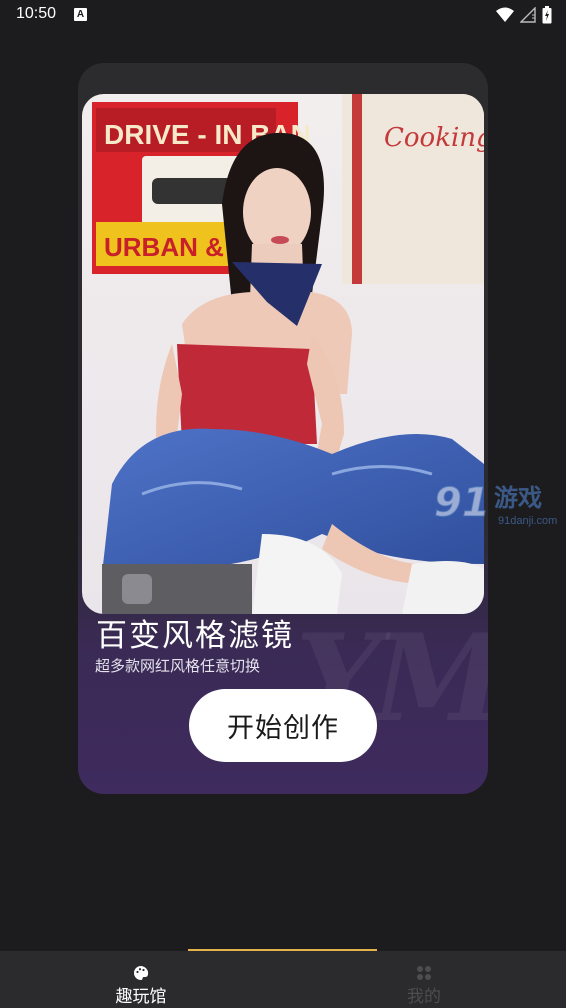 The height and width of the screenshot is (1008, 566). Describe the element at coordinates (283, 15) in the screenshot. I see `status-bar: 10:50 A` at that location.